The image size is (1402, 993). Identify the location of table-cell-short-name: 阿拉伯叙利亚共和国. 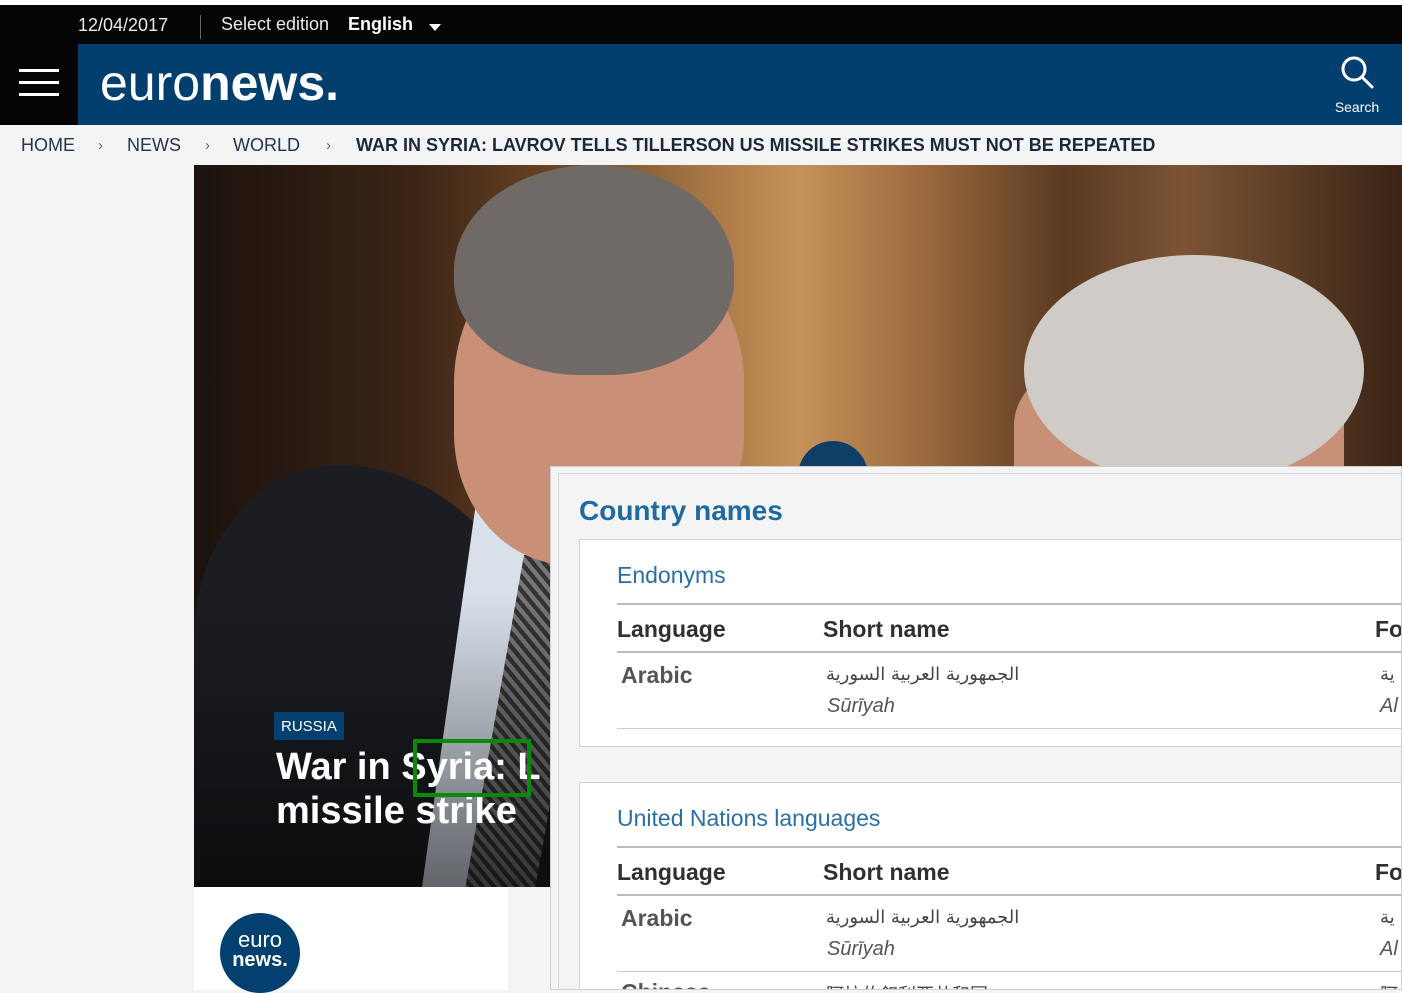
(907, 985).